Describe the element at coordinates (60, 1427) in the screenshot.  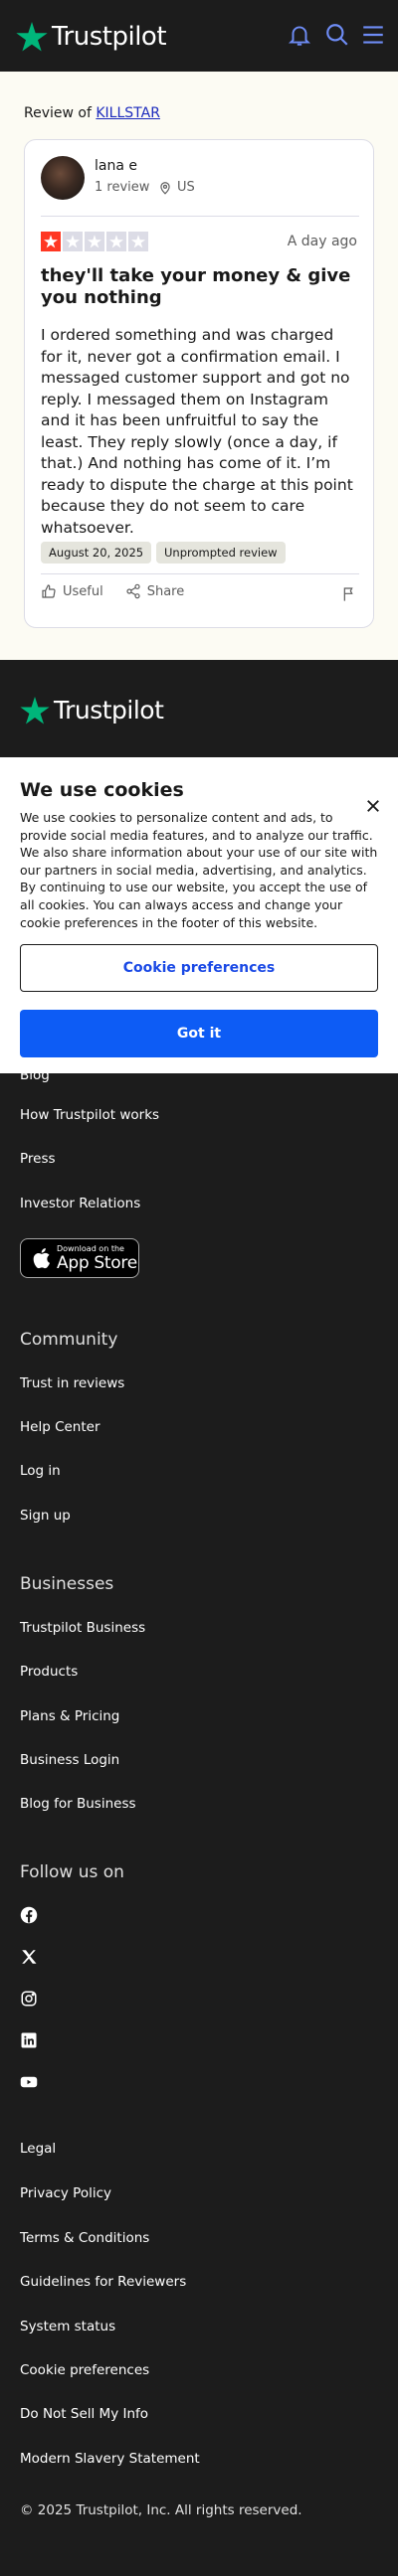
I see `footer-link-help-center: Help Center` at that location.